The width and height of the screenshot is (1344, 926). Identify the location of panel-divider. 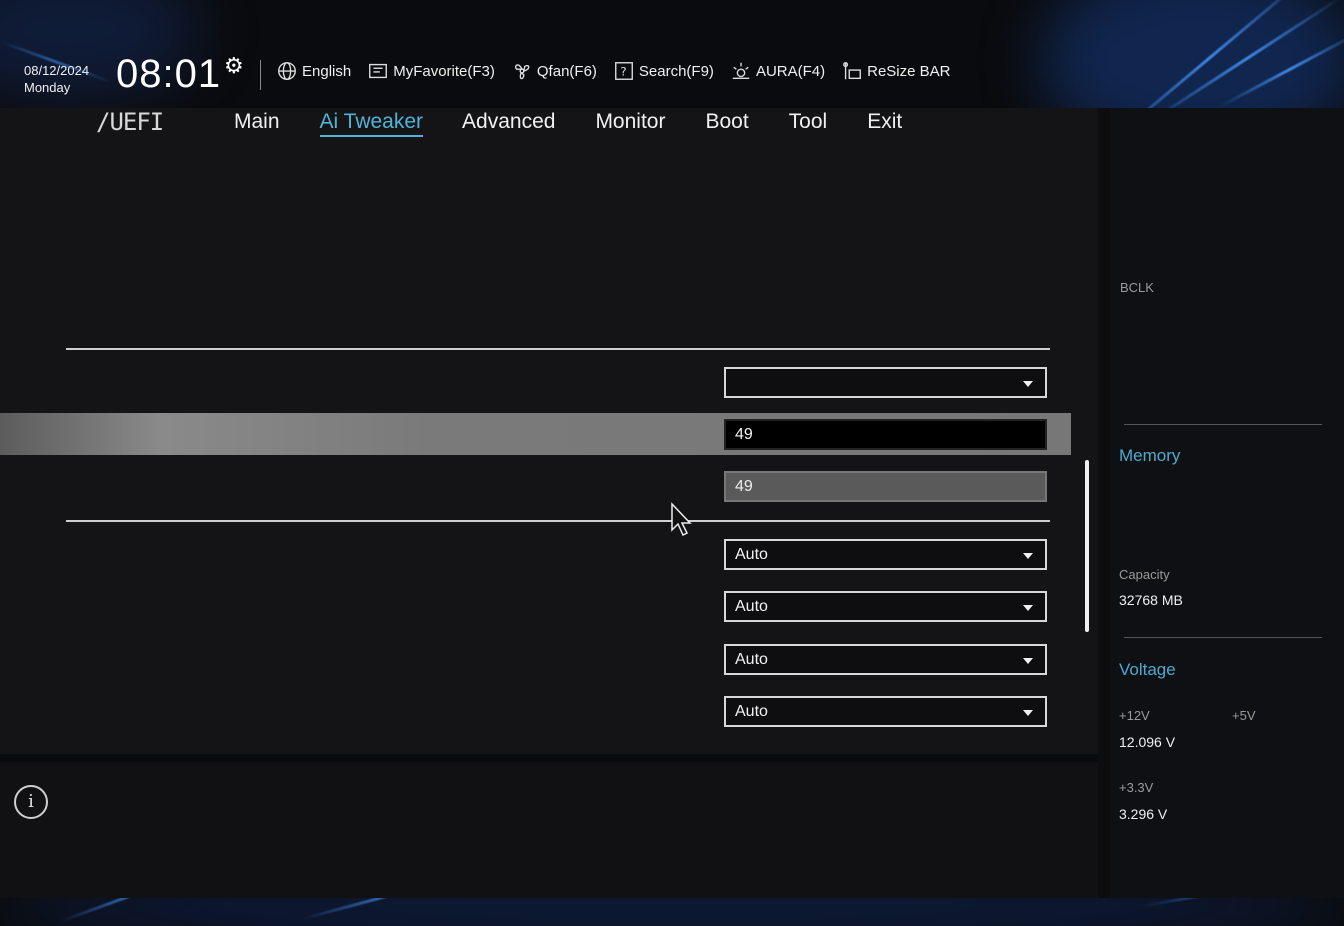
(1104, 503).